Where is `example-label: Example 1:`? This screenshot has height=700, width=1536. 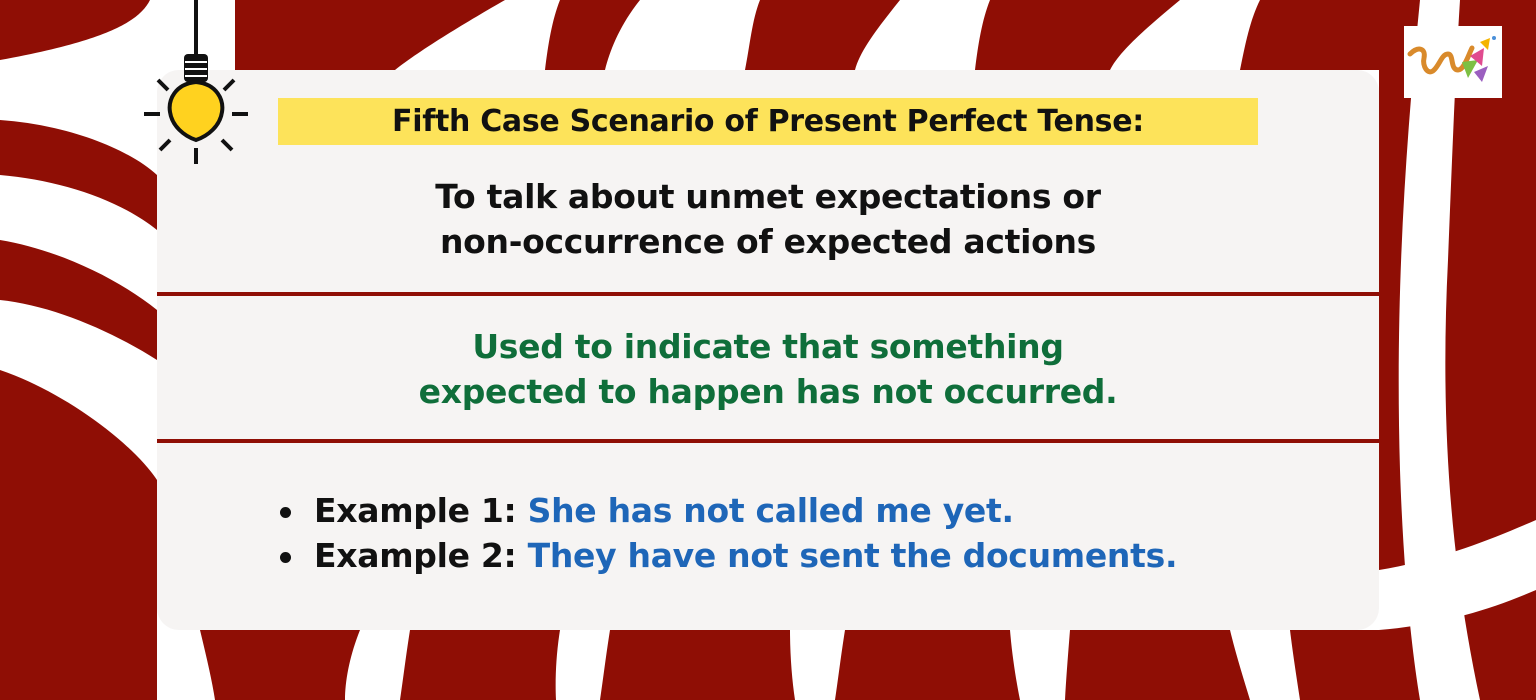
example-label: Example 1: is located at coordinates (421, 510).